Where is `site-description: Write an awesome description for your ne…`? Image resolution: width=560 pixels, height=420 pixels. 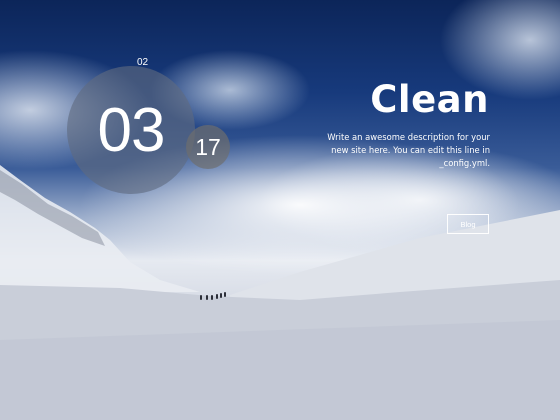
site-description: Write an awesome description for your ne… is located at coordinates (408, 150).